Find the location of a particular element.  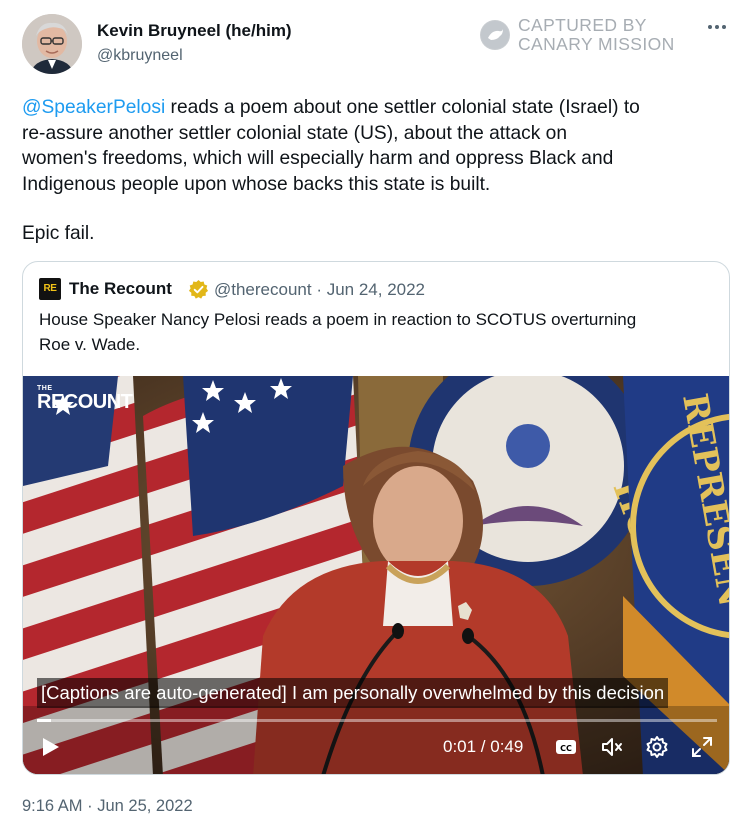

play-icon is located at coordinates (50, 747).